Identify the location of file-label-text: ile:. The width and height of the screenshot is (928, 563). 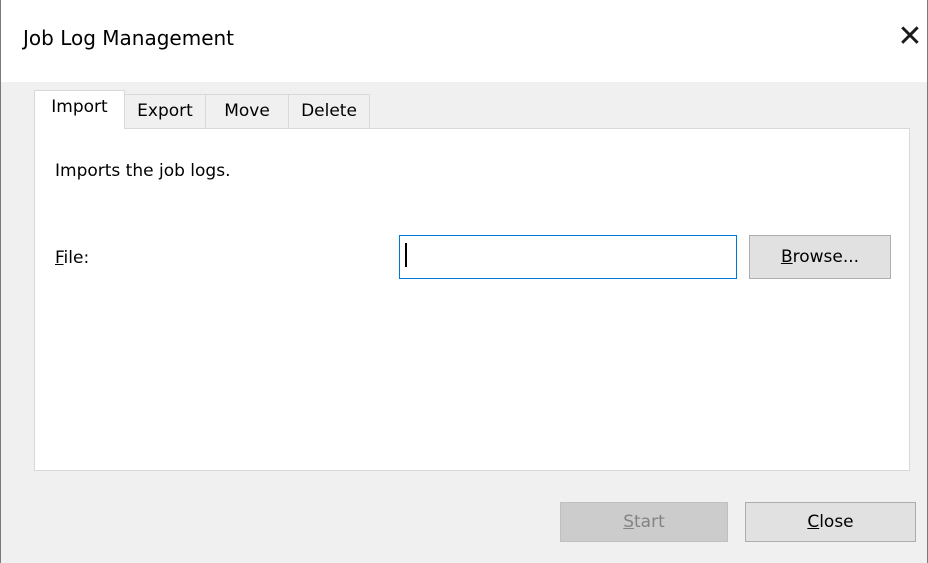
(76, 258).